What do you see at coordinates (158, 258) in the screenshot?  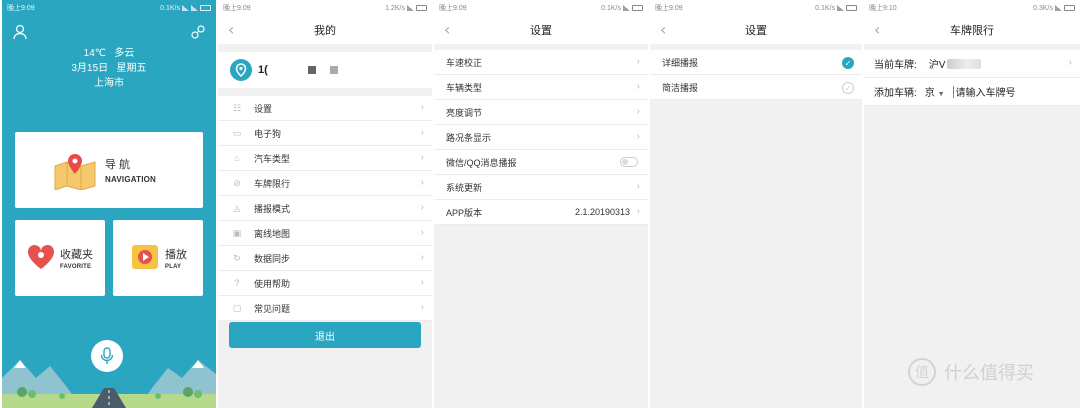 I see `play-card: 播放 PLAY` at bounding box center [158, 258].